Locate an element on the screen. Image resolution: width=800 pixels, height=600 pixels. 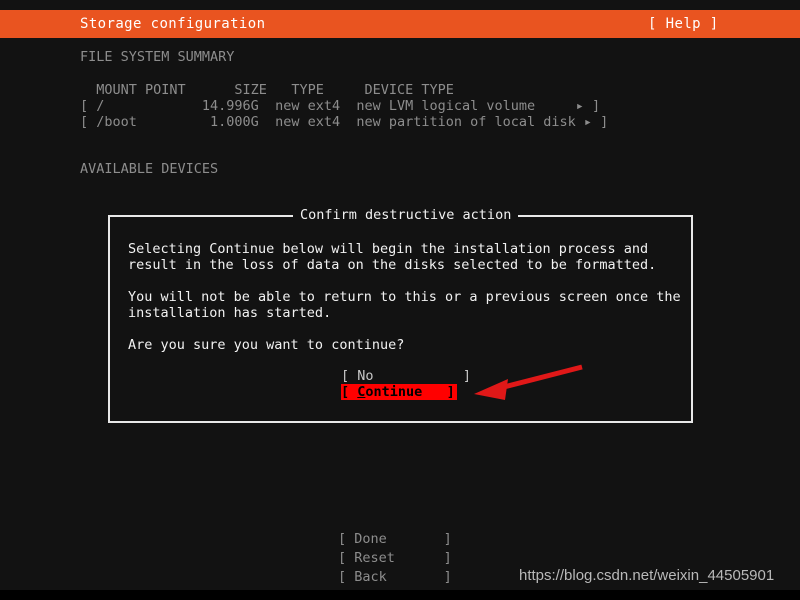
bottom-button-group: [ Done ] [ Reset ] [ Back ] is located at coordinates (395, 558).